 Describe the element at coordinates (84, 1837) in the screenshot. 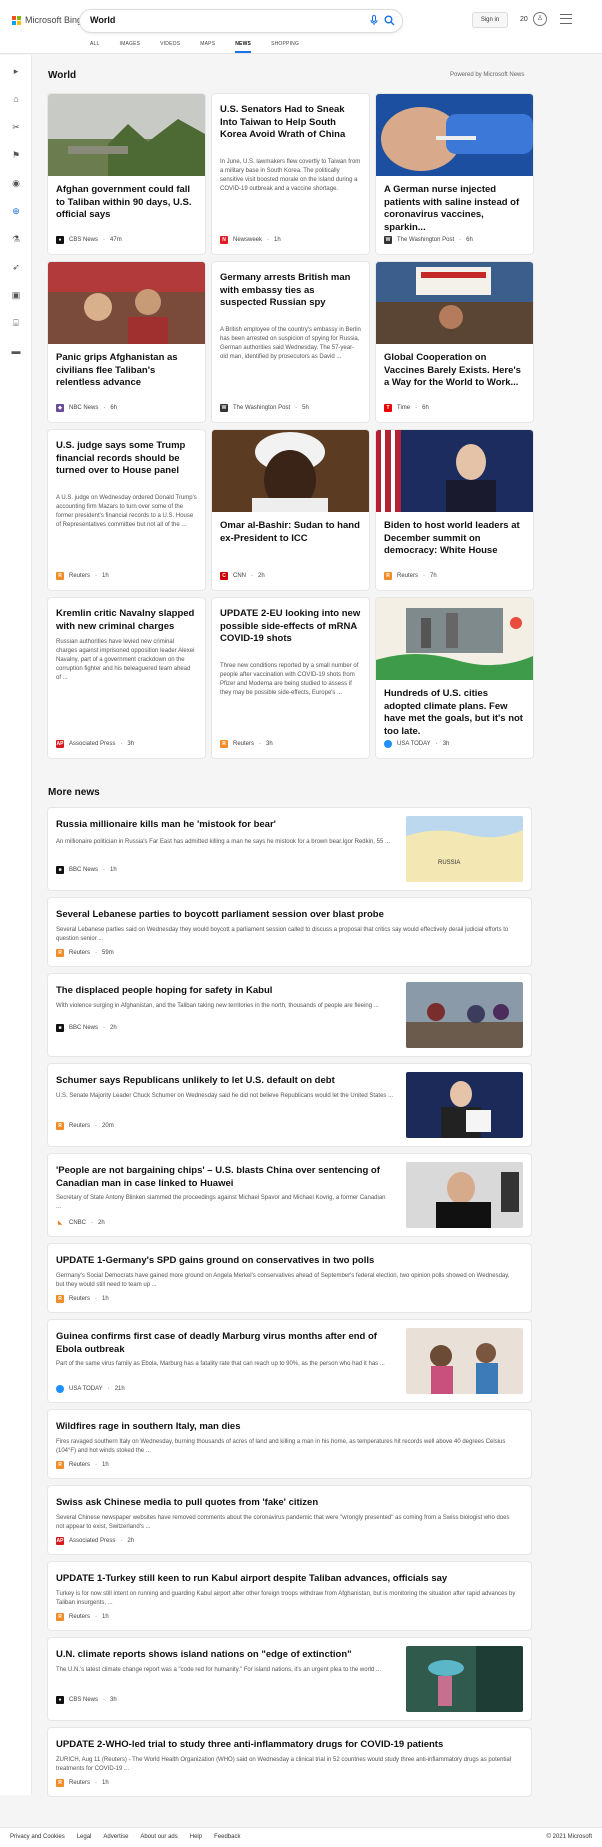

I see `footer-link-legal: Legal` at that location.